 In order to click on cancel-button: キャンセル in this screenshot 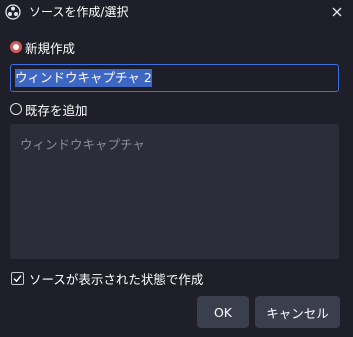, I will do `click(297, 312)`.